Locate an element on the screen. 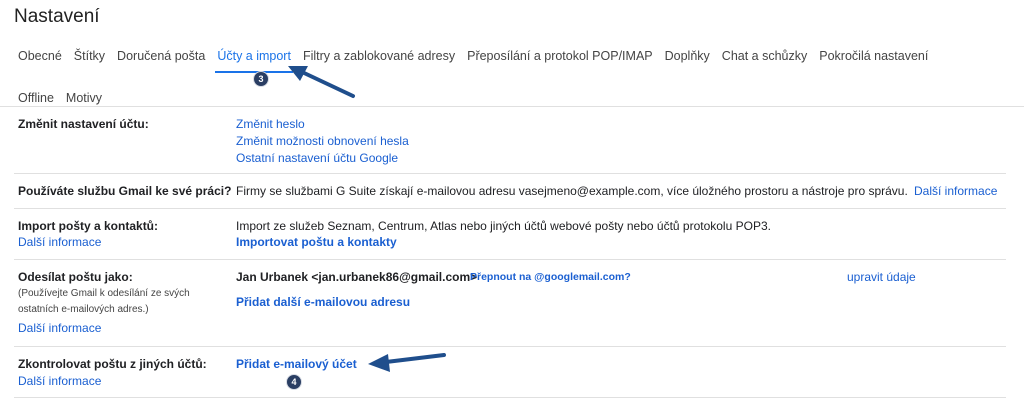 The width and height of the screenshot is (1024, 402). arrow-step4-icon is located at coordinates (407, 362).